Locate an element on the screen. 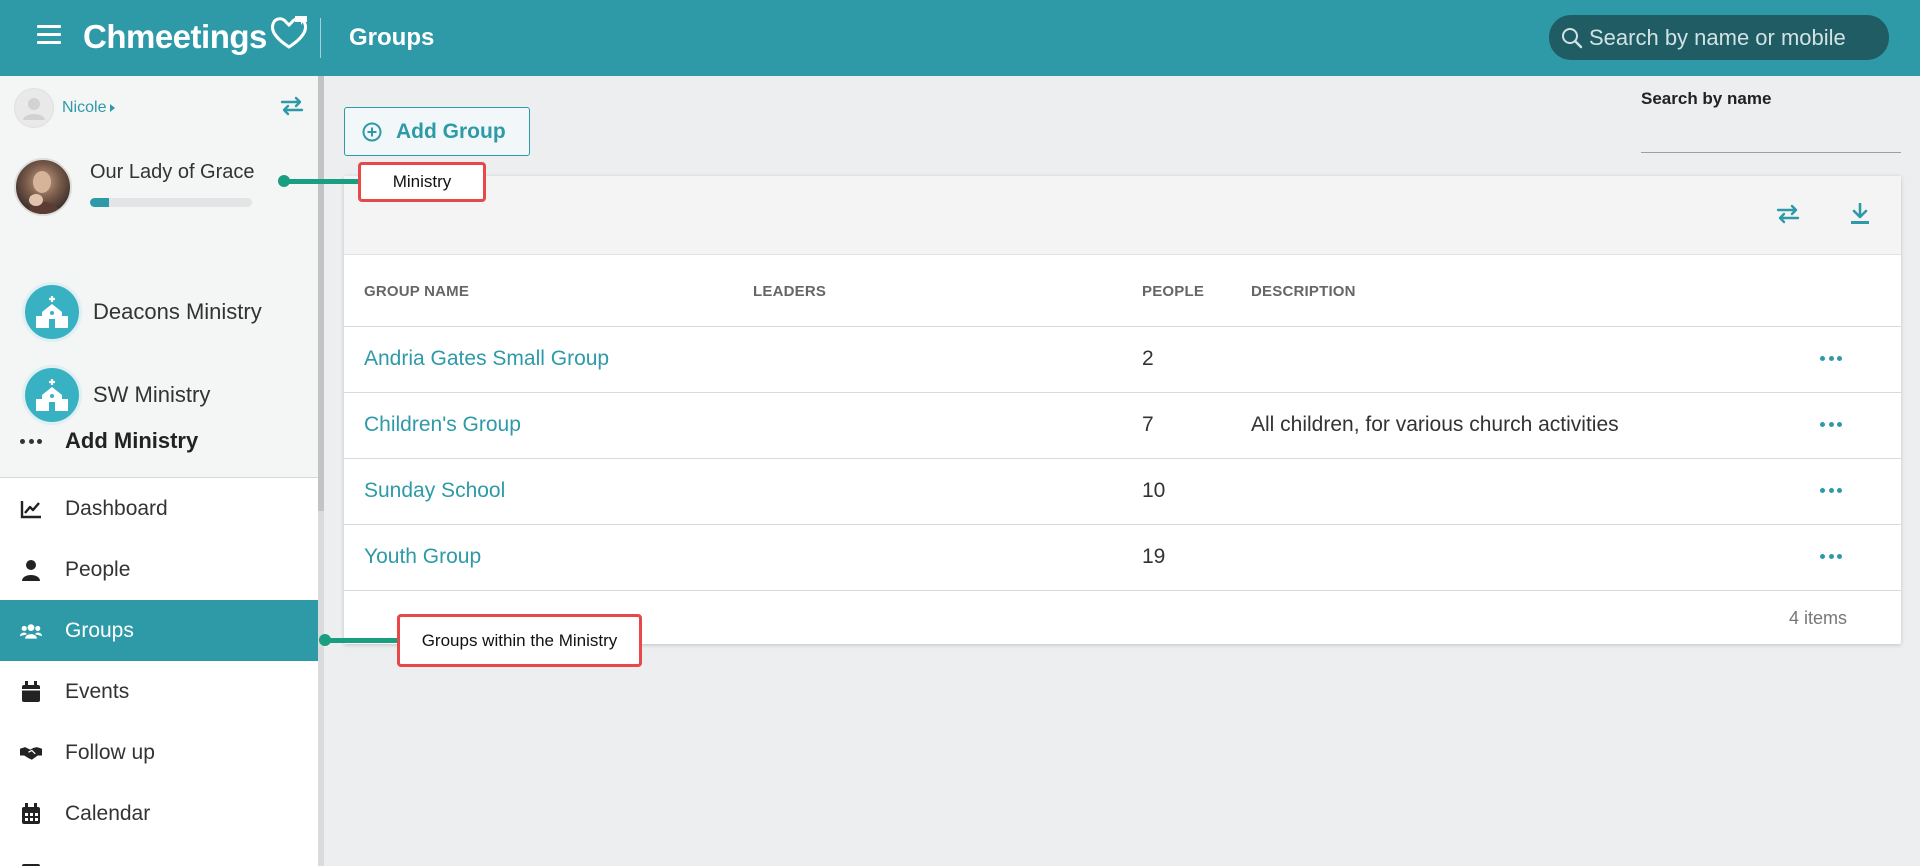 Image resolution: width=1920 pixels, height=866 pixels. ministry-label: Deacons Ministry is located at coordinates (177, 311).